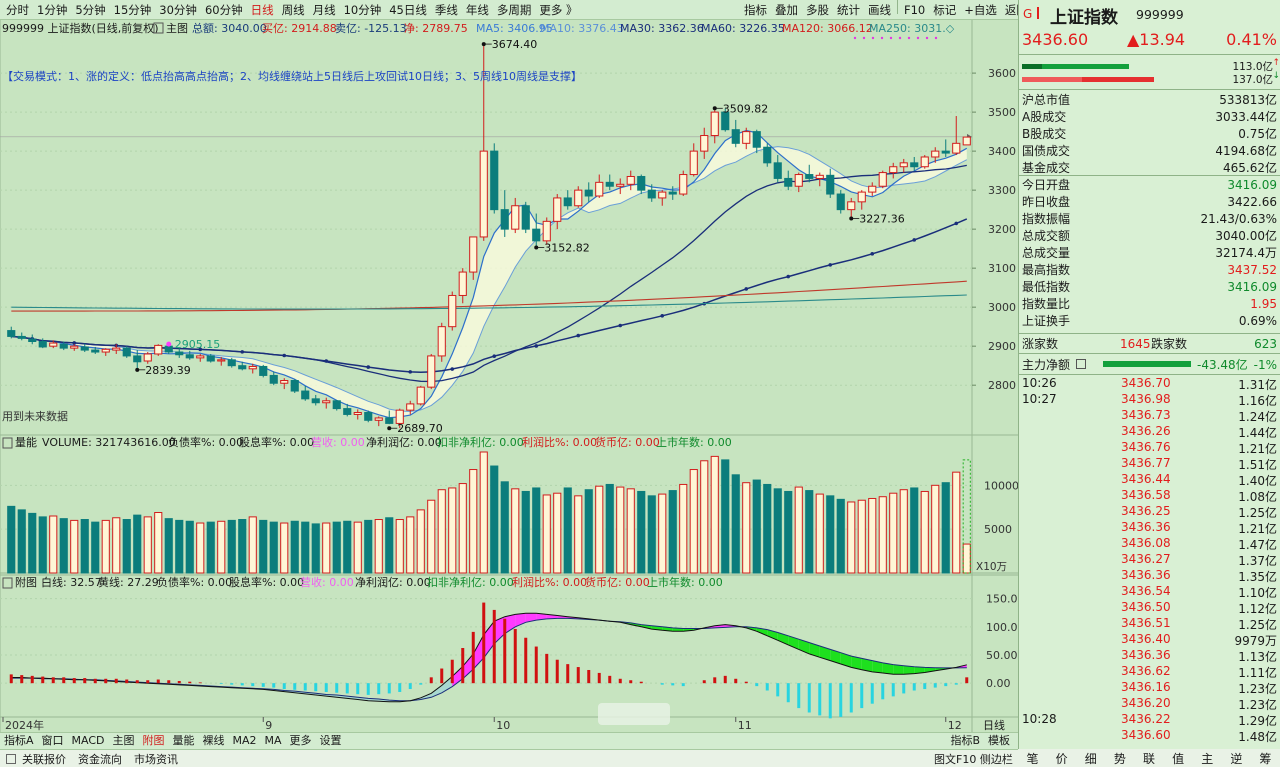 Image resolution: width=1280 pixels, height=767 pixels. Describe the element at coordinates (1149, 73) in the screenshot. I see `flow-bars: 113.0亿 ↑ 137.0亿 ↓` at that location.